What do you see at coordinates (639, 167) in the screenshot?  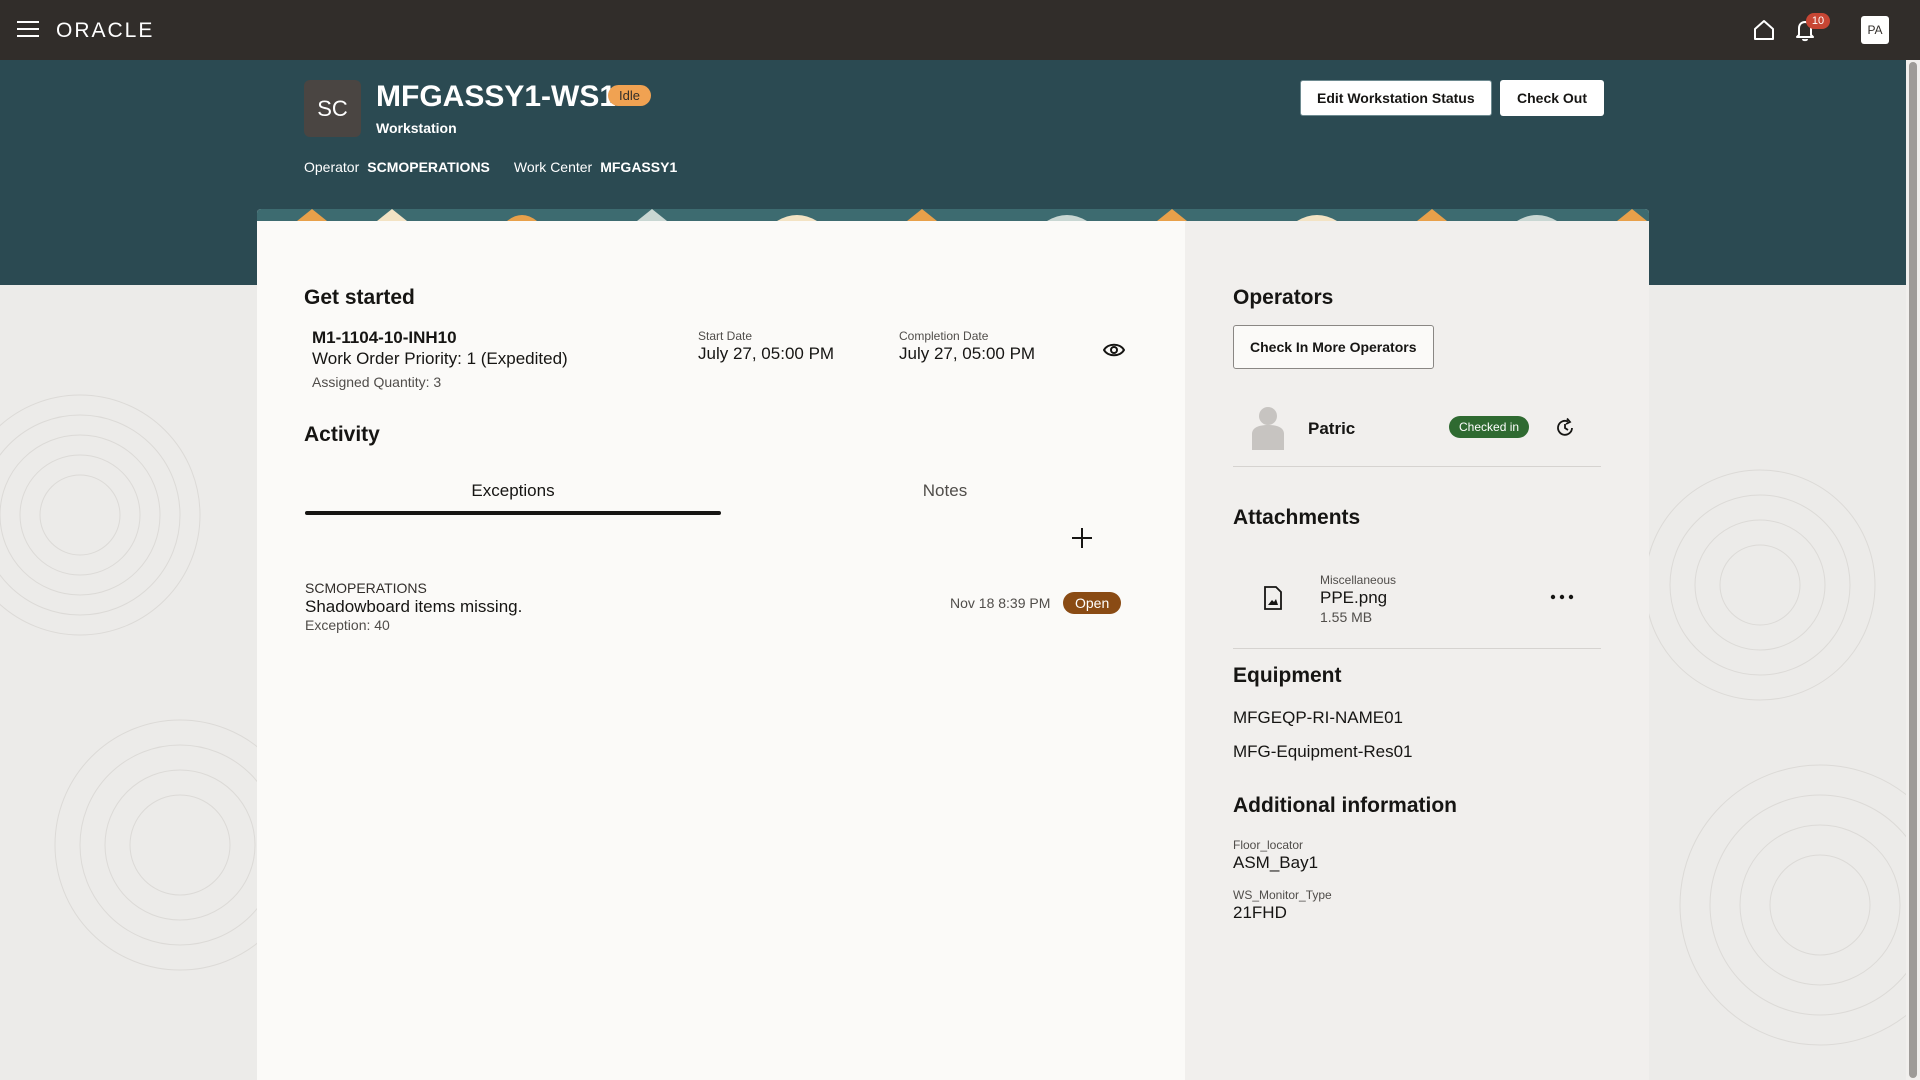 I see `work-center-value: MFGASSY1` at bounding box center [639, 167].